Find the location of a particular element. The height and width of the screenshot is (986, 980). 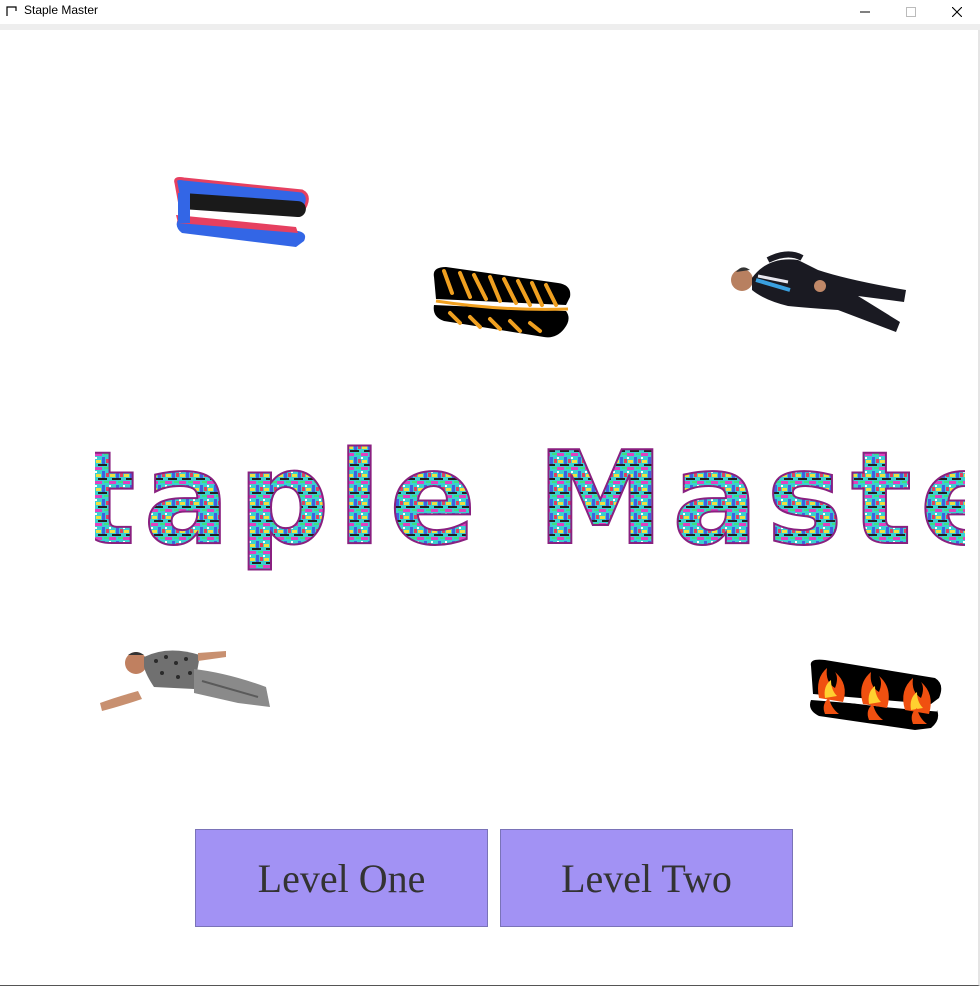

close-button is located at coordinates (957, 12).